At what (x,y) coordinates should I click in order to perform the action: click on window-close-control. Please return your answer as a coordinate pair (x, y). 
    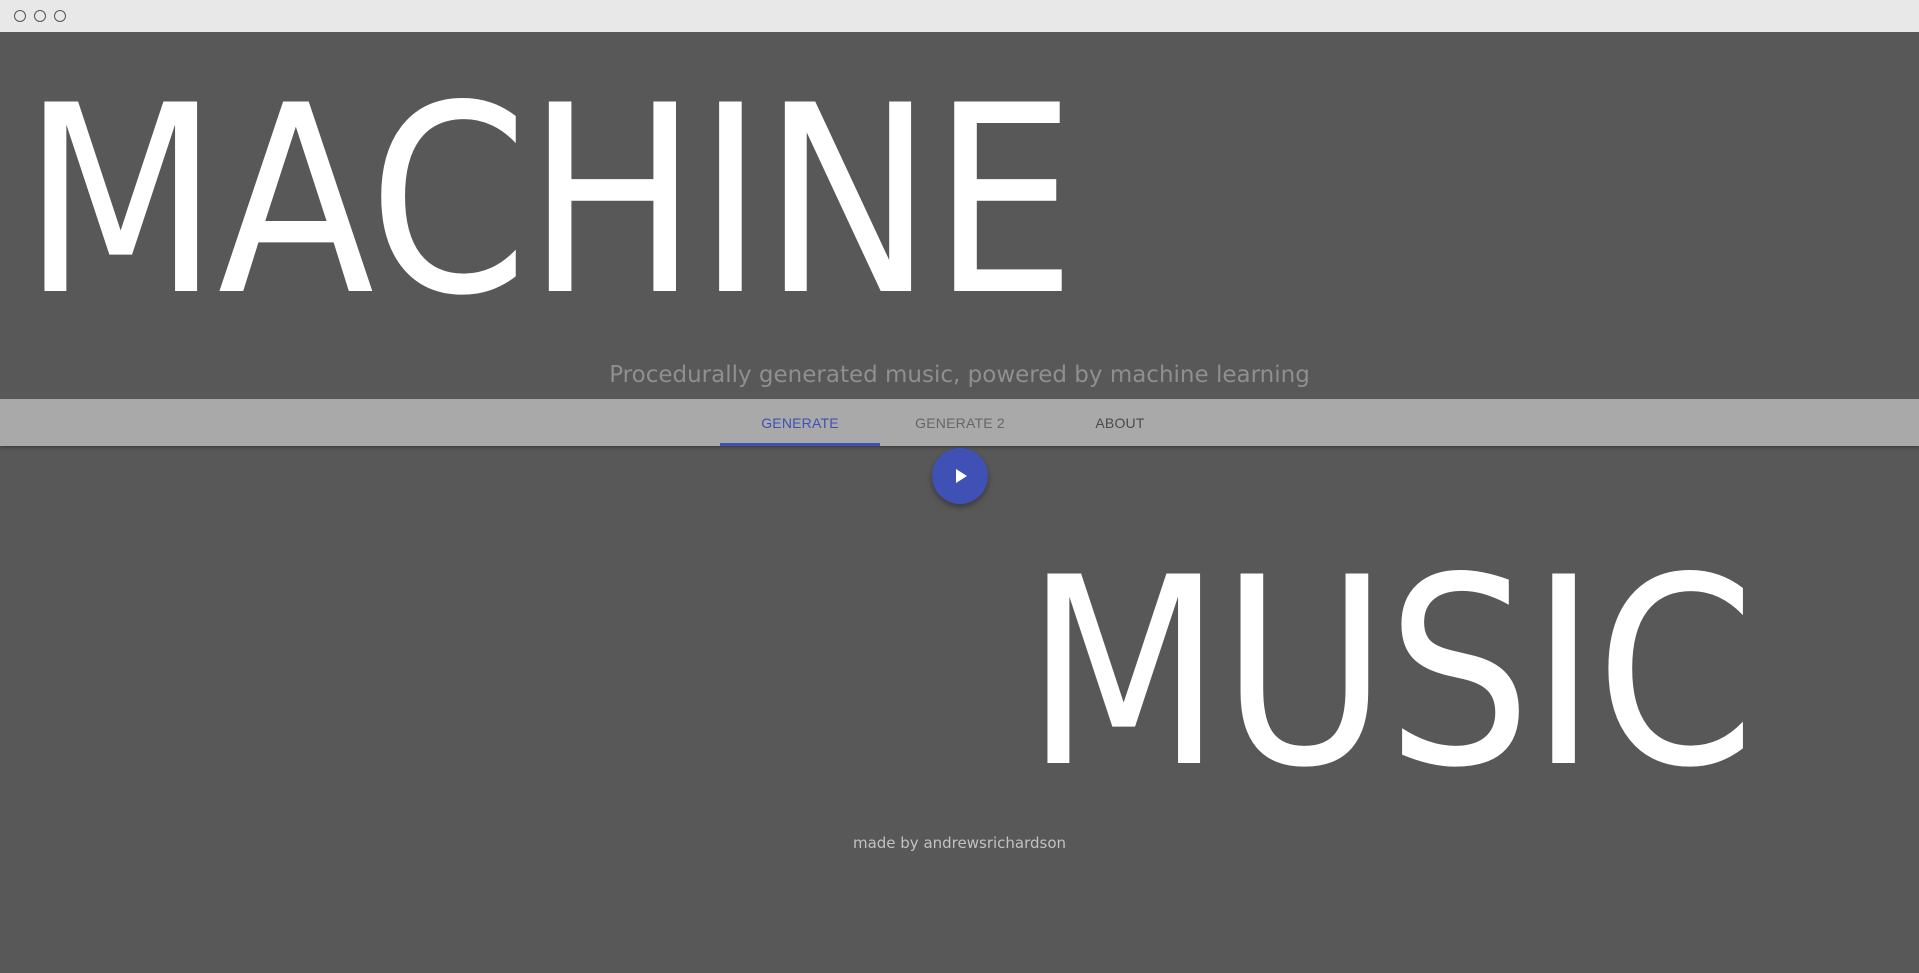
    Looking at the image, I should click on (20, 16).